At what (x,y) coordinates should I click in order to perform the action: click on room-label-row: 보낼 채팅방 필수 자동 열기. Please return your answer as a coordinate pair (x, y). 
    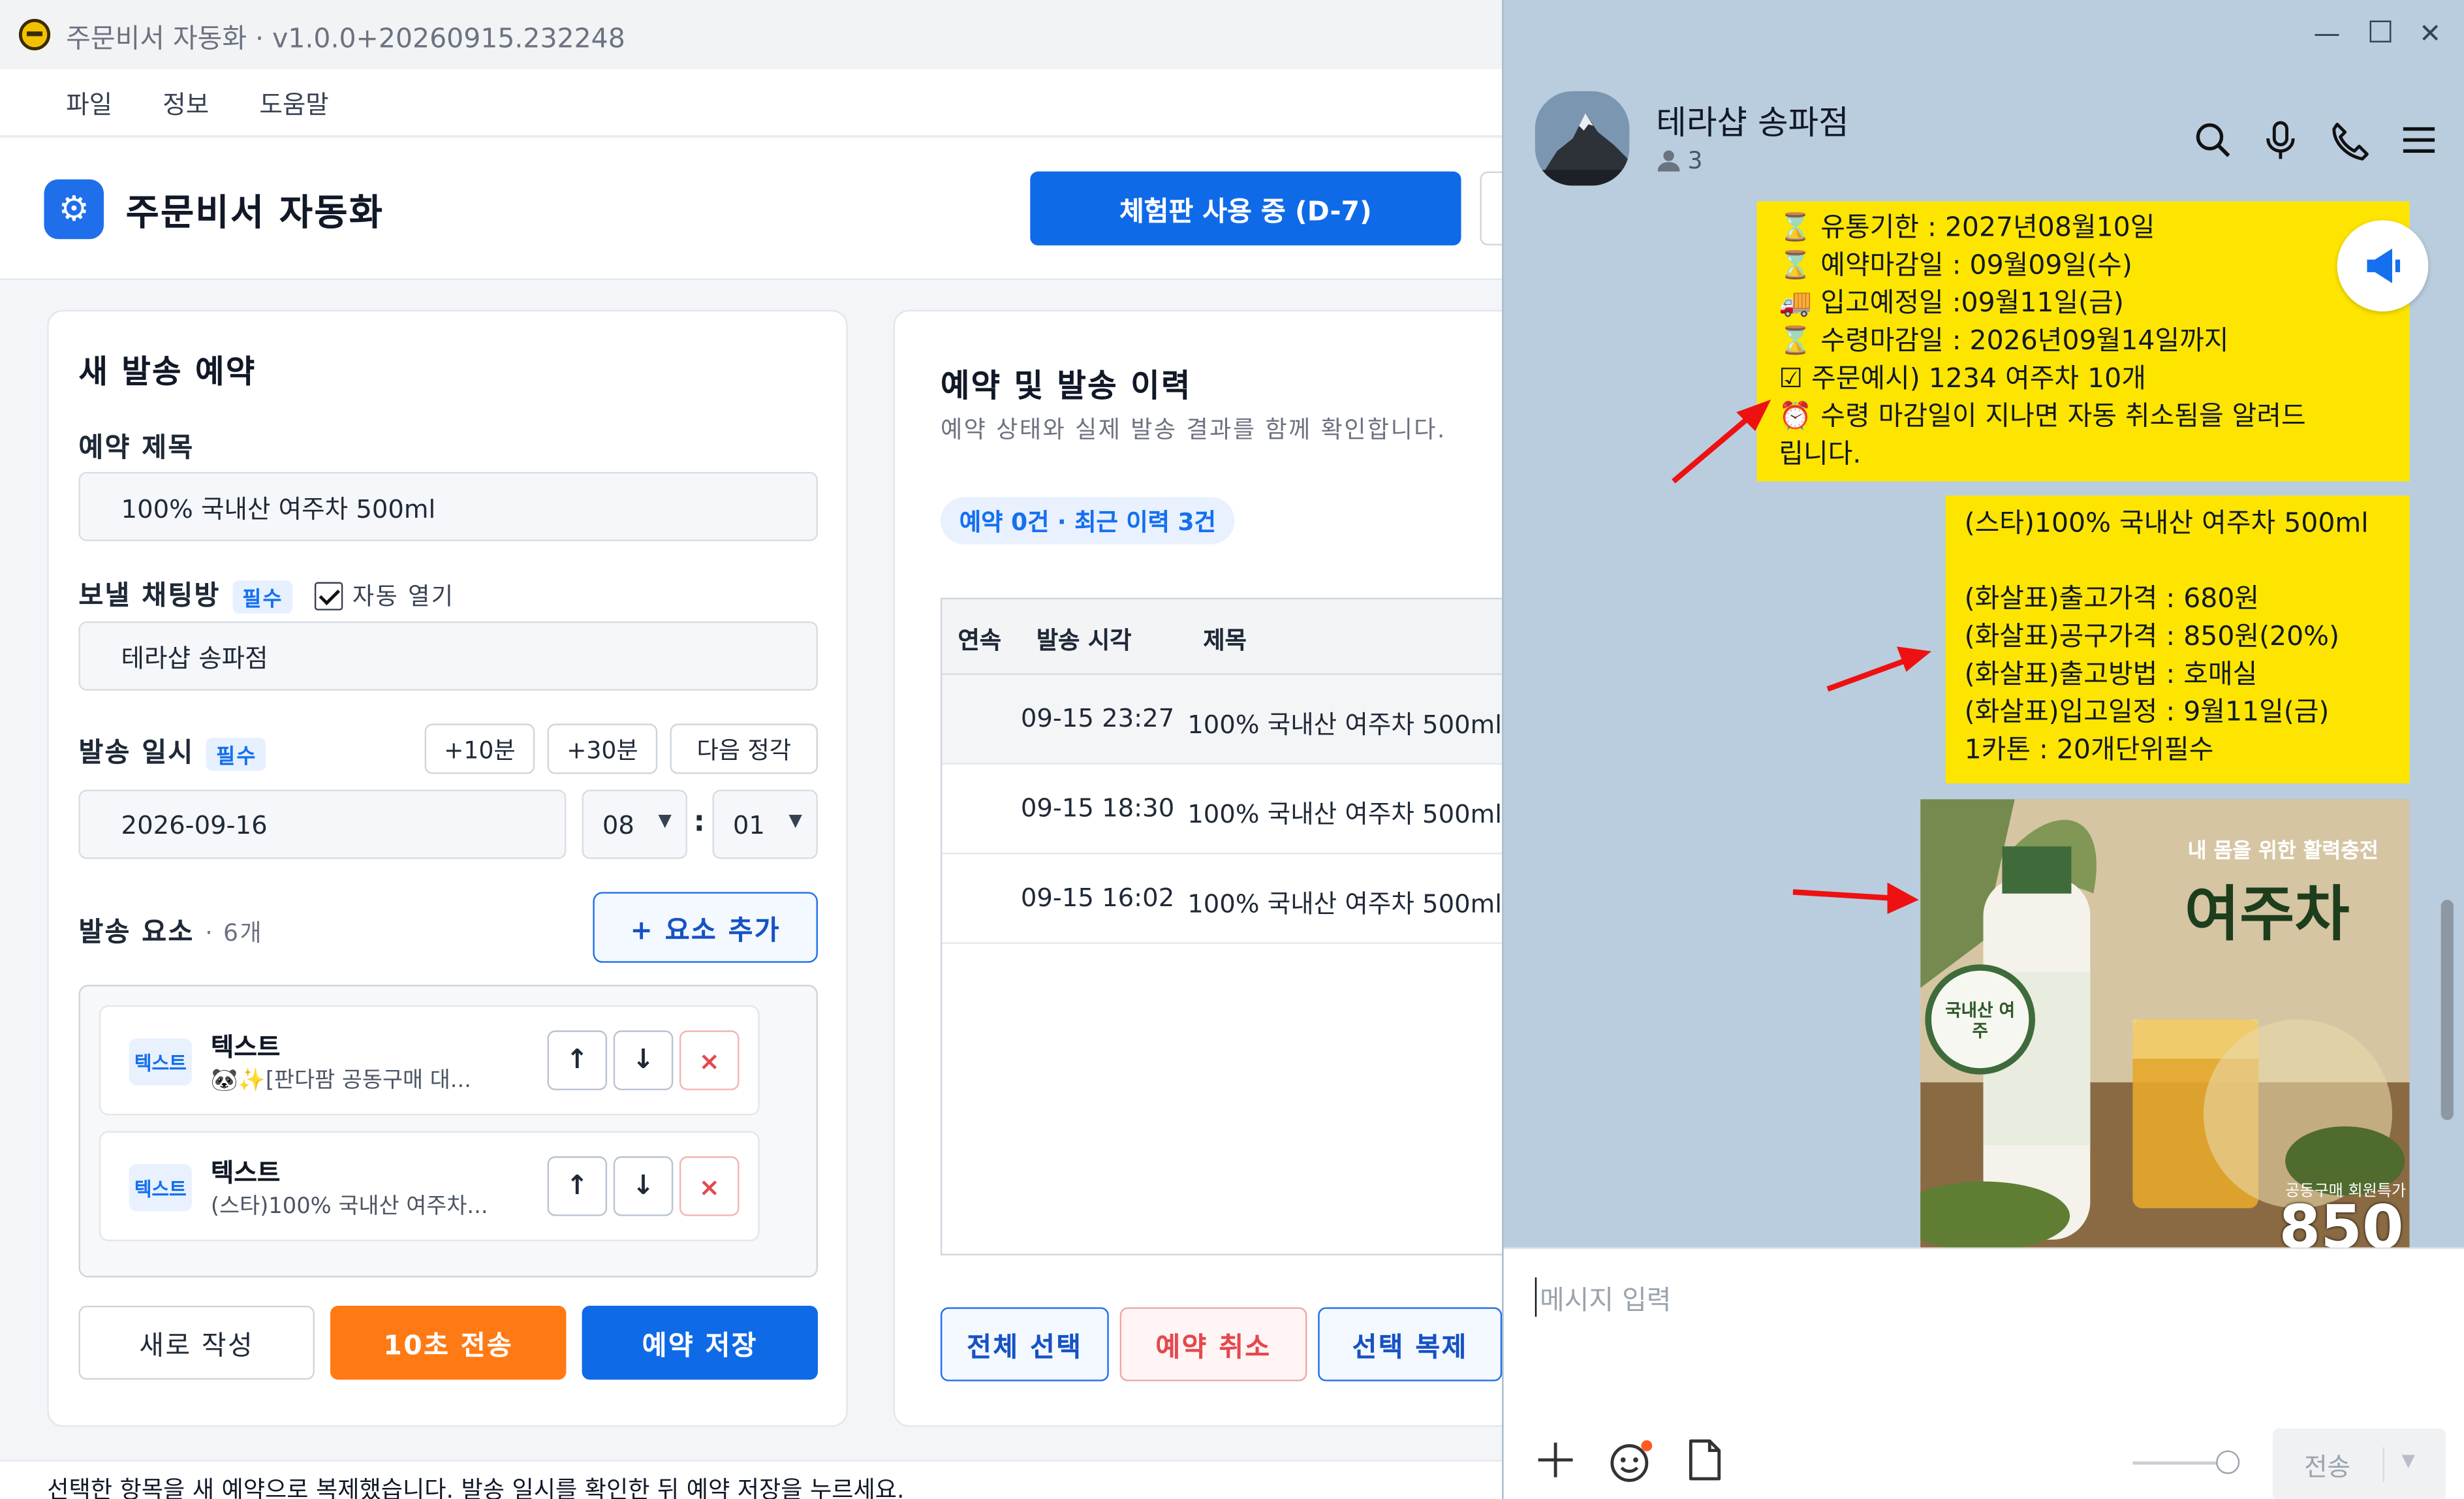
    Looking at the image, I should click on (266, 593).